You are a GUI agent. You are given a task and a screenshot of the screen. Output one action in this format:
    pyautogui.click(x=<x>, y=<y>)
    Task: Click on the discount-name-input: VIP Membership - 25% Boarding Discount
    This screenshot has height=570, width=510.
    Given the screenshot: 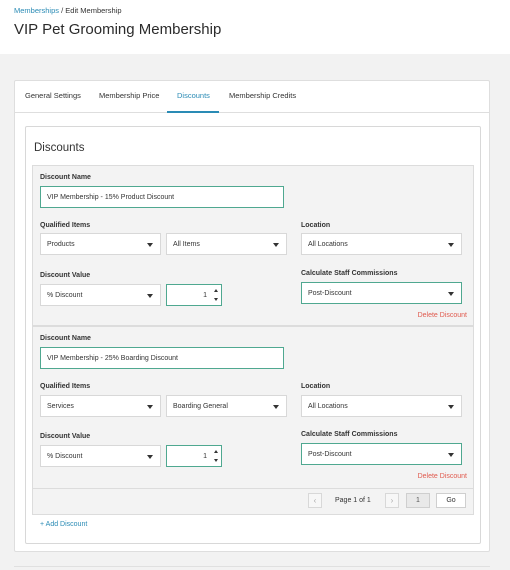 What is the action you would take?
    pyautogui.click(x=162, y=358)
    